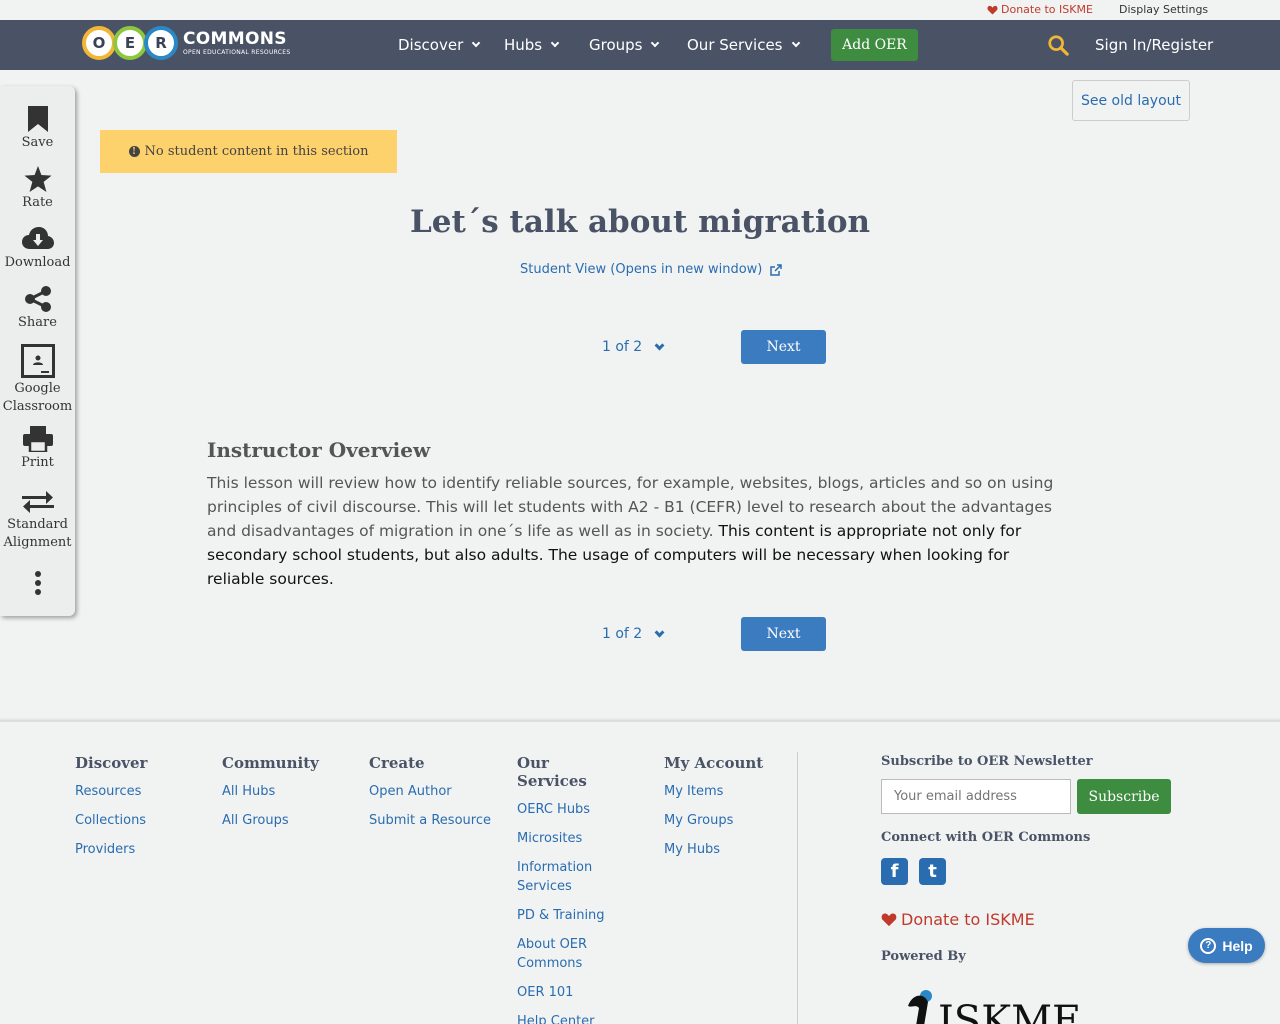 This screenshot has width=1280, height=1024. What do you see at coordinates (319, 450) in the screenshot?
I see `instructor-overview-heading: Instructor Overview` at bounding box center [319, 450].